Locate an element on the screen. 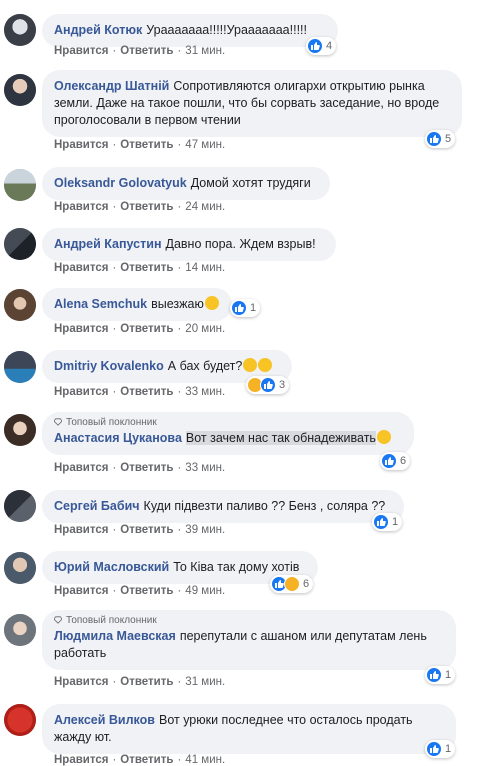 The height and width of the screenshot is (766, 486). top-fan-label: Топовый поклонник is located at coordinates (111, 620).